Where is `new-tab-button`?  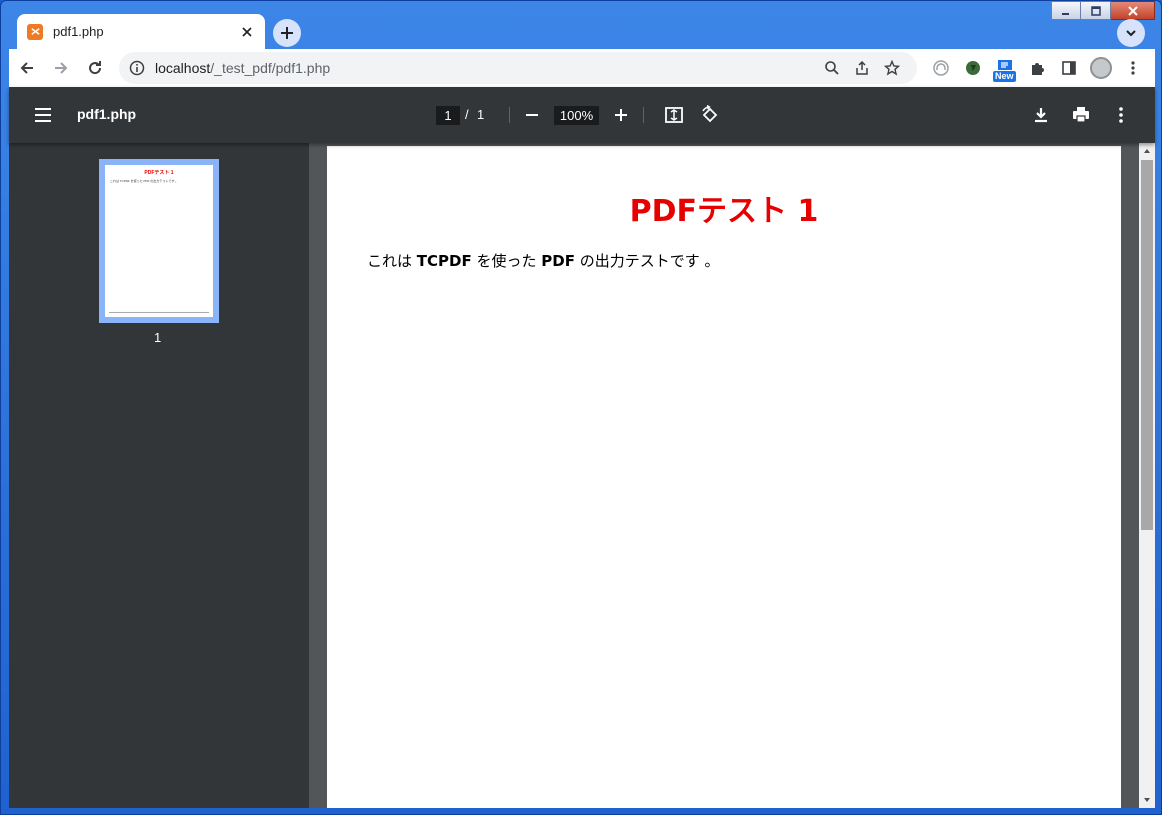 new-tab-button is located at coordinates (287, 33).